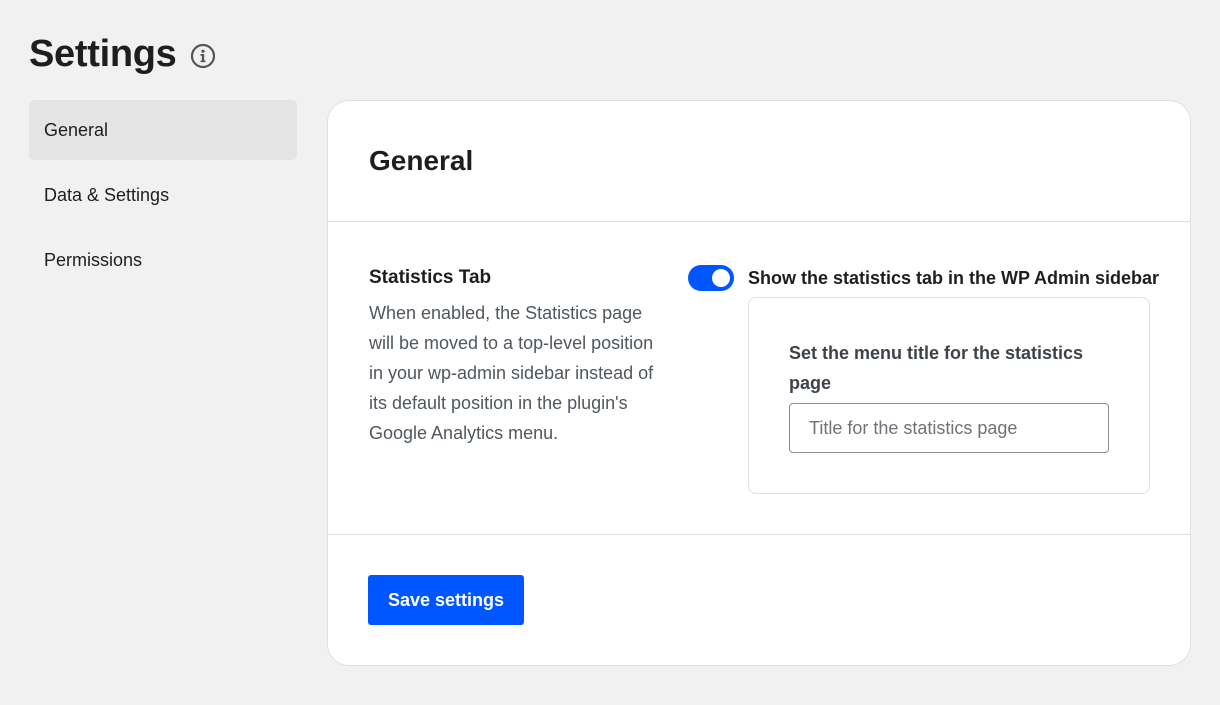  What do you see at coordinates (711, 278) in the screenshot?
I see `statistics-tab-toggle` at bounding box center [711, 278].